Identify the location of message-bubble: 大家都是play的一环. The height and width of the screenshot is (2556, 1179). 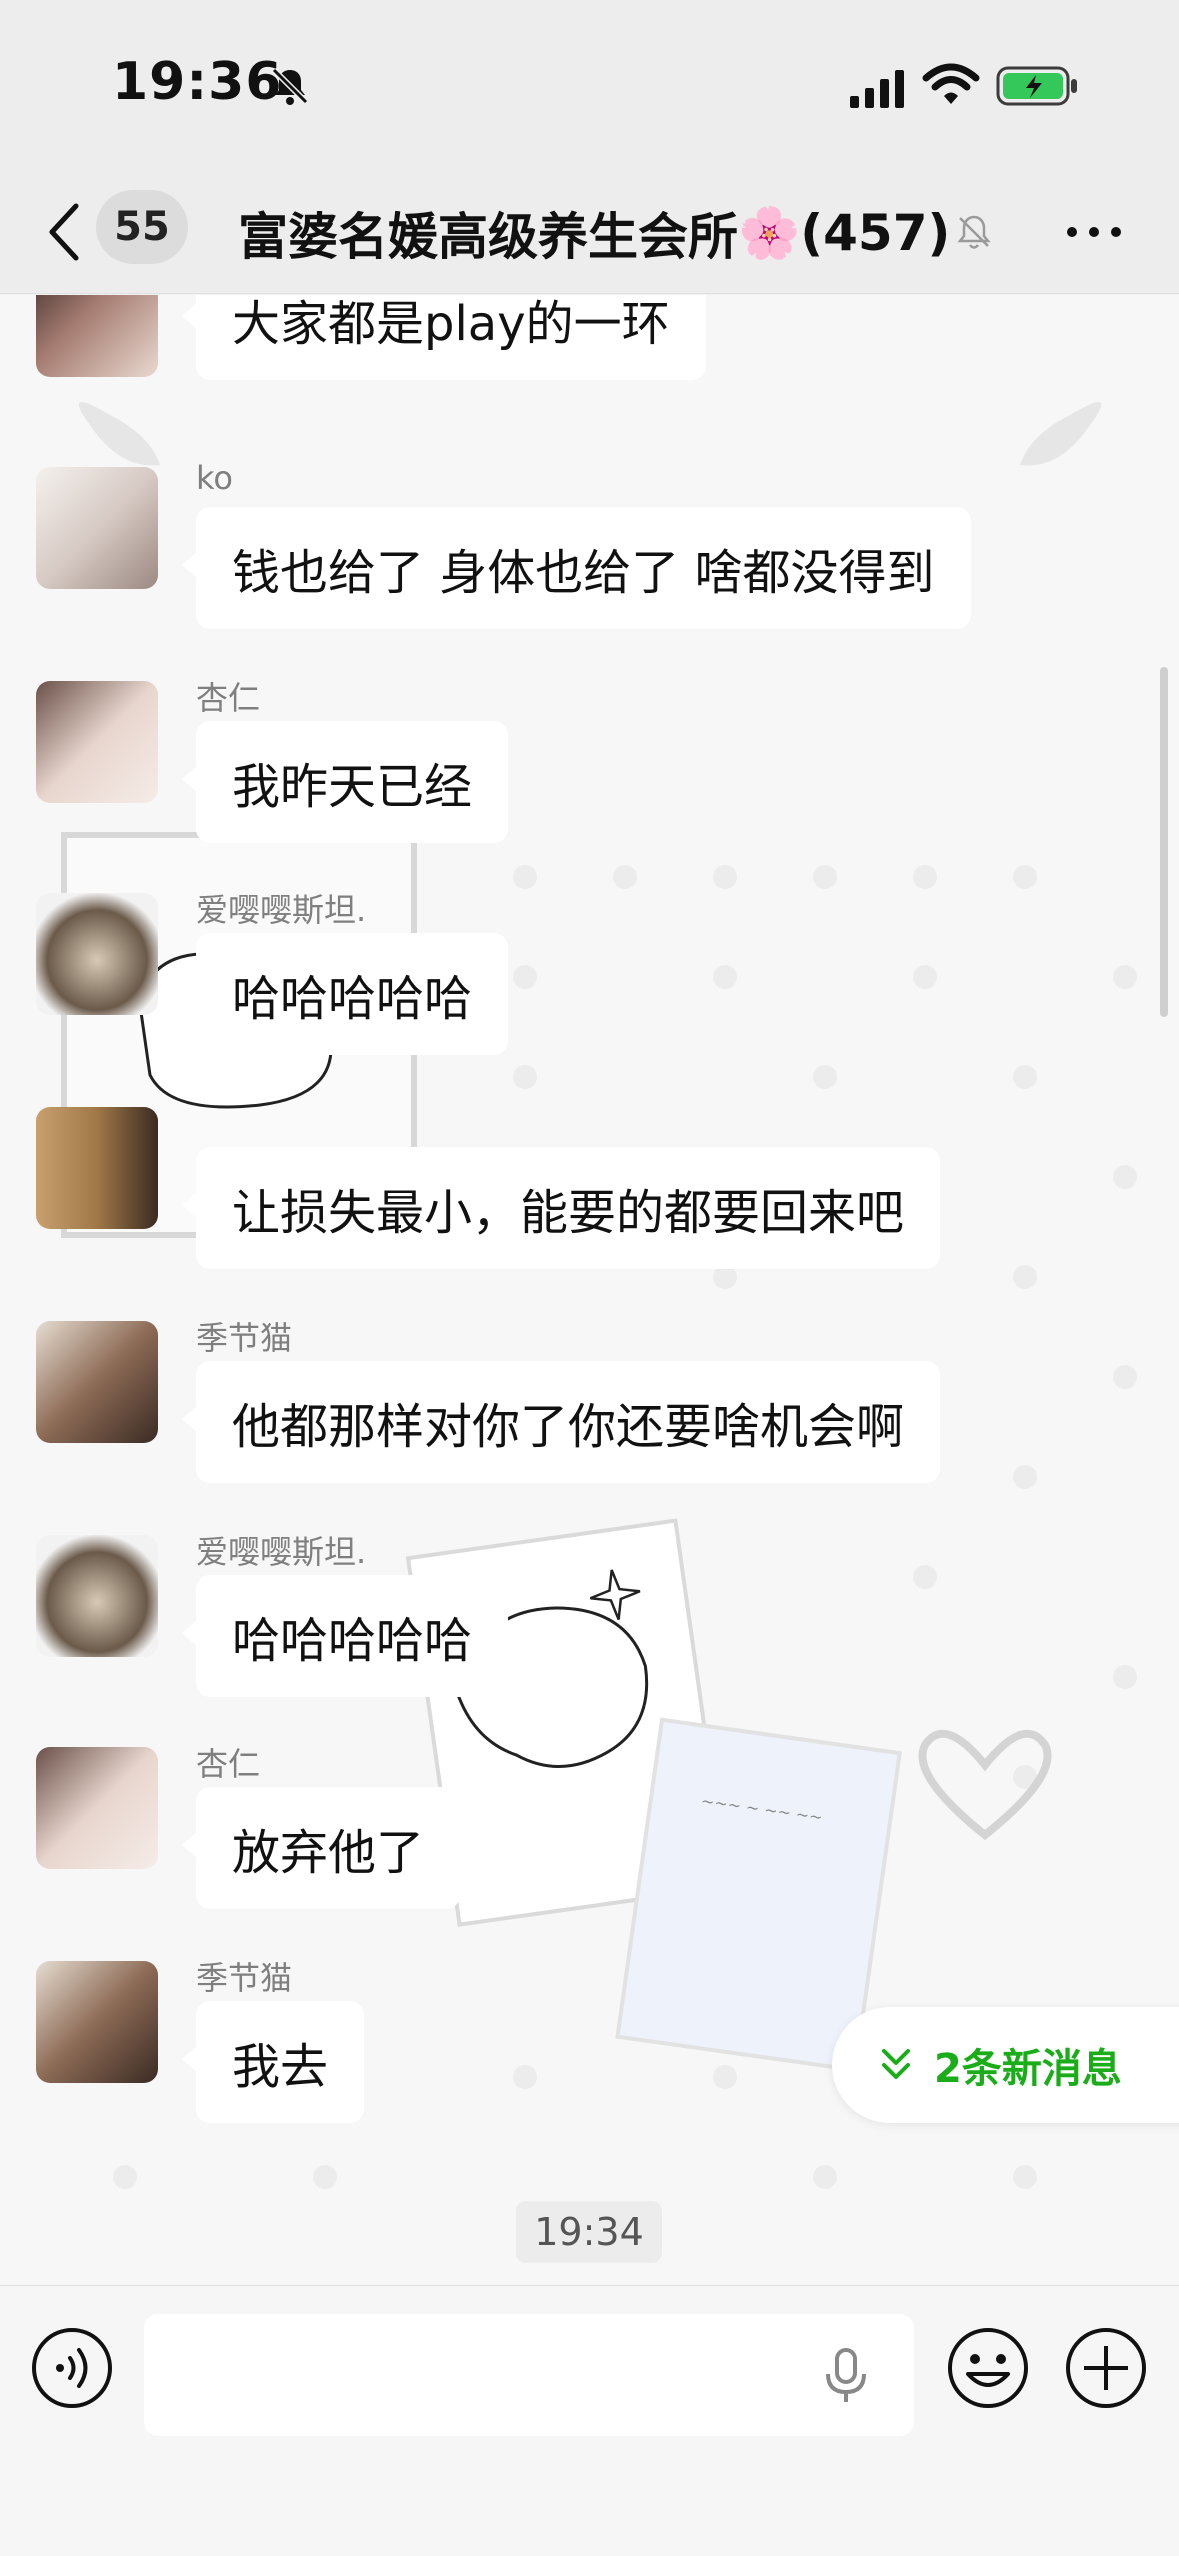
(444, 337).